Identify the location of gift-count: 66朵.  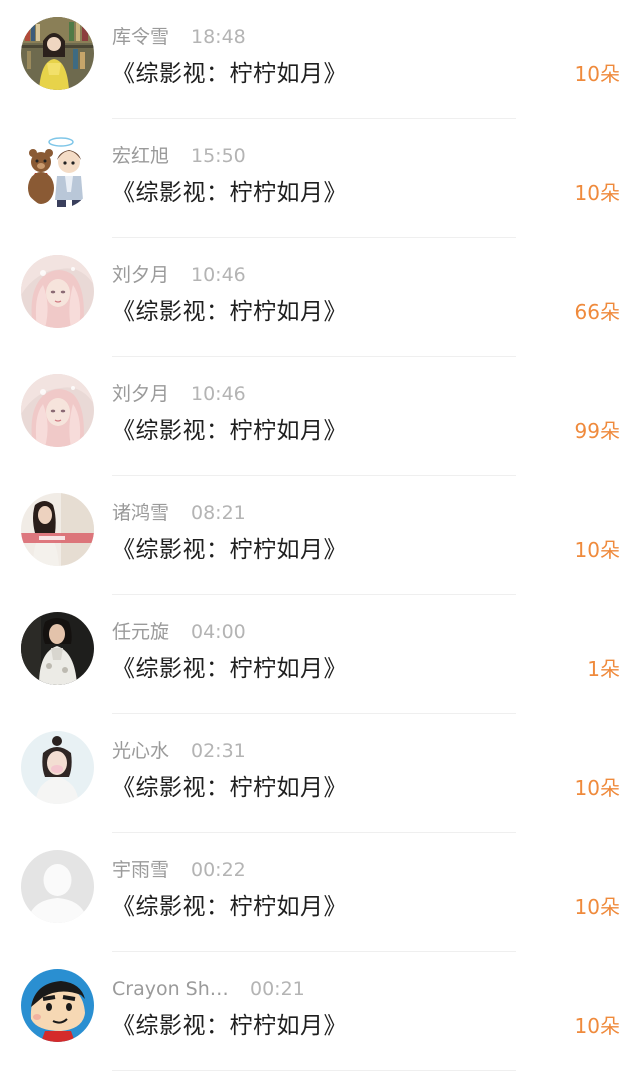
(597, 312).